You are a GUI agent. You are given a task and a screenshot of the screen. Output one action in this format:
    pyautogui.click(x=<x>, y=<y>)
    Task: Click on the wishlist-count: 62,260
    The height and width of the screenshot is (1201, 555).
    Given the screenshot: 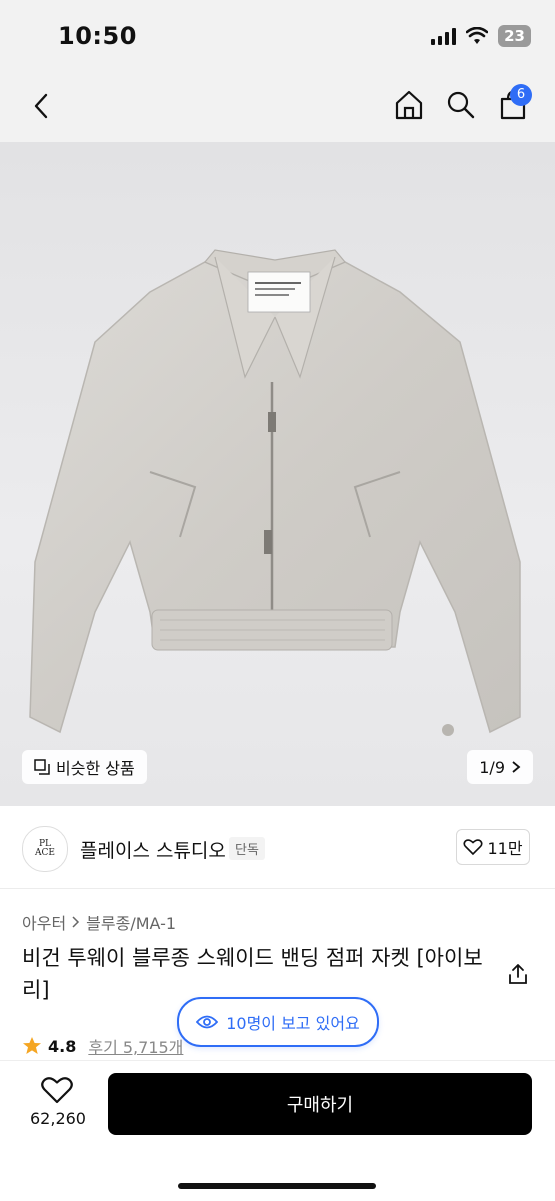 What is the action you would take?
    pyautogui.click(x=58, y=1118)
    